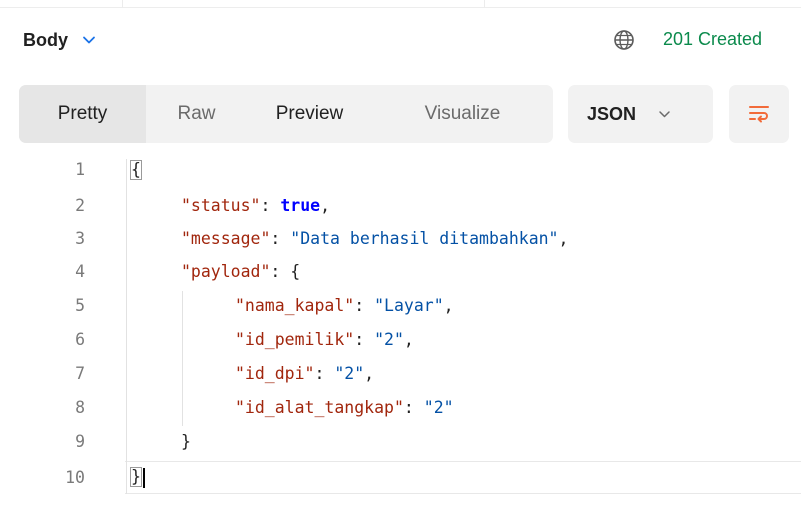  Describe the element at coordinates (196, 114) in the screenshot. I see `tab-raw: Raw` at that location.